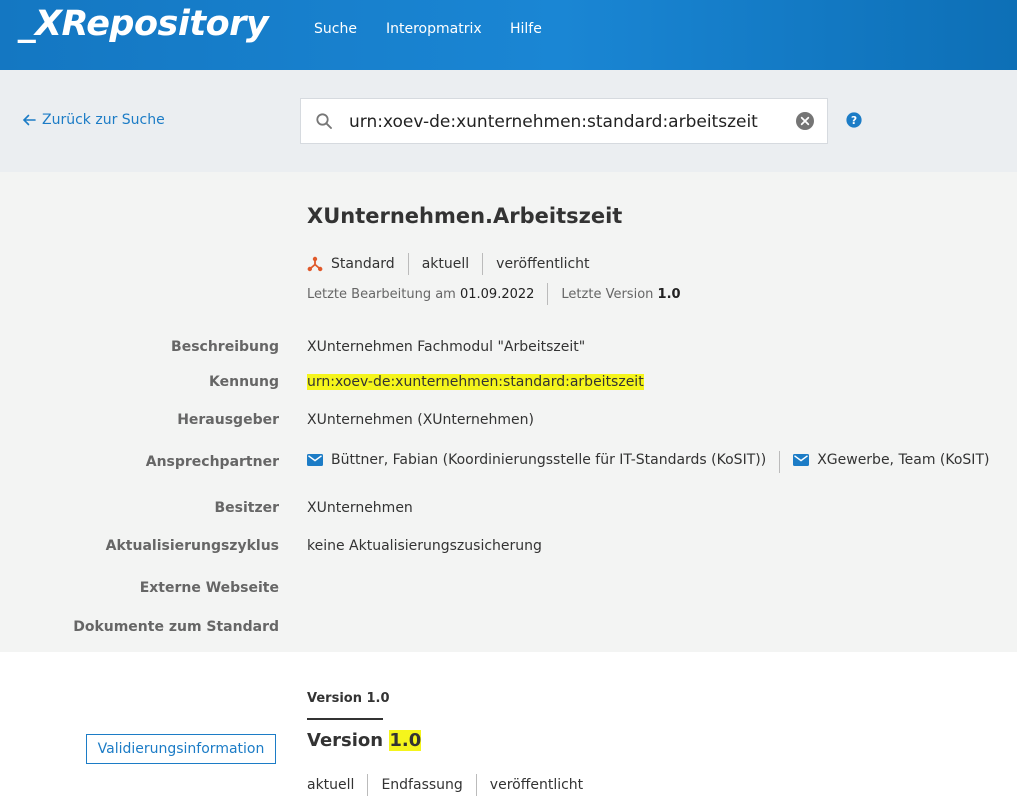 The image size is (1017, 801). I want to click on search-icon, so click(324, 121).